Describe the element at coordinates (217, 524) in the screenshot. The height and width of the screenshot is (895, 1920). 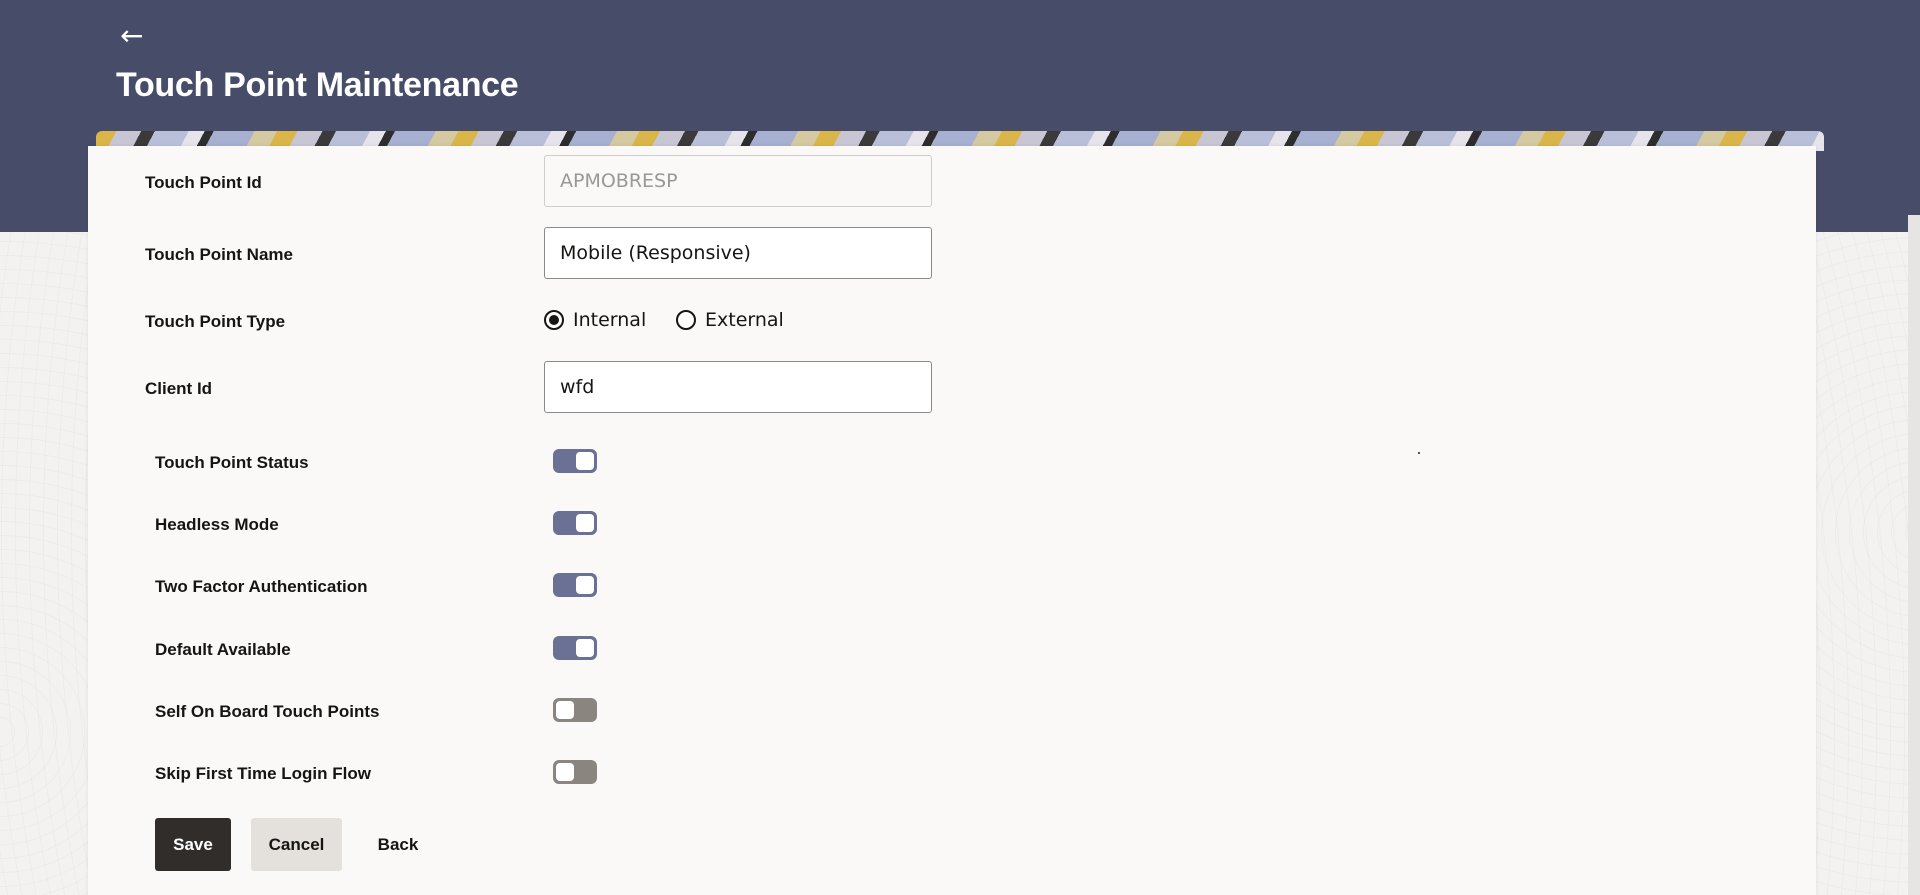
I see `headless-mode-label: Headless Mode` at that location.